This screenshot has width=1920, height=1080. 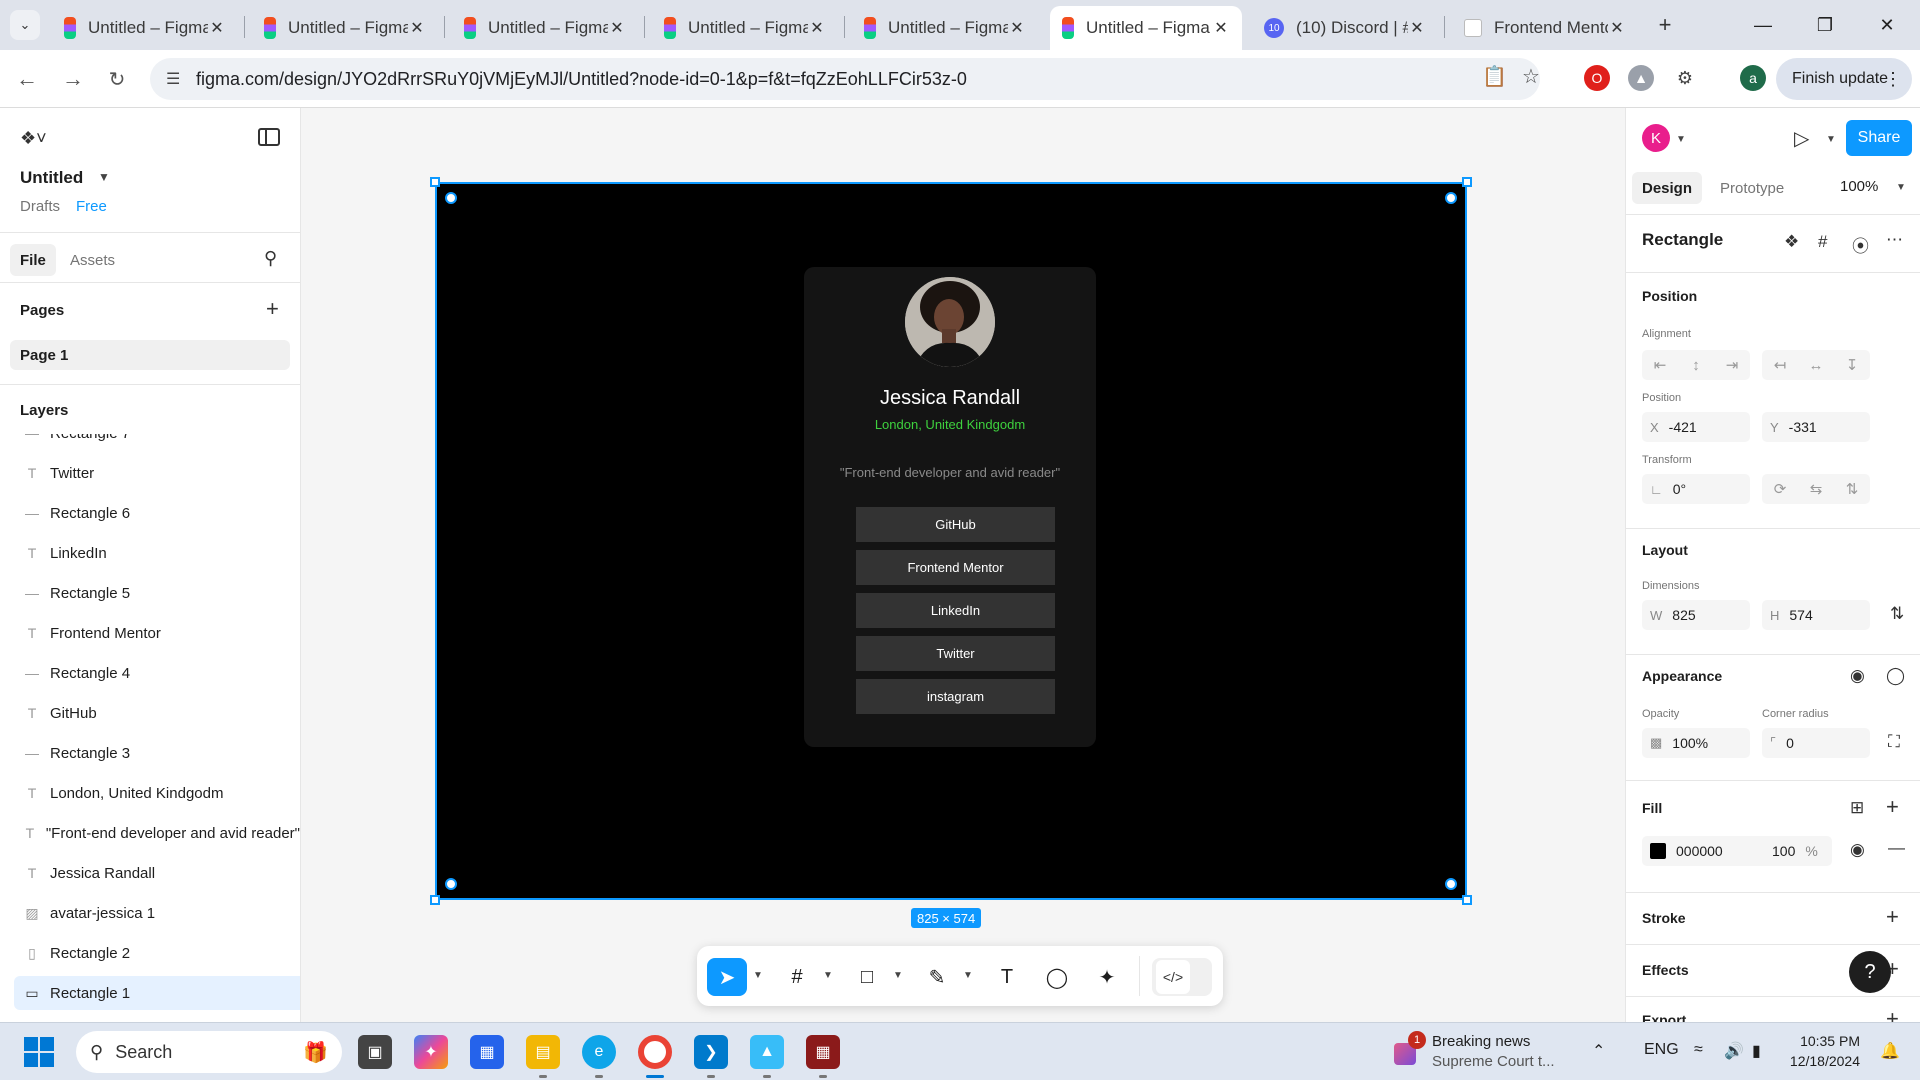 I want to click on page-item: Page 1, so click(x=150, y=355).